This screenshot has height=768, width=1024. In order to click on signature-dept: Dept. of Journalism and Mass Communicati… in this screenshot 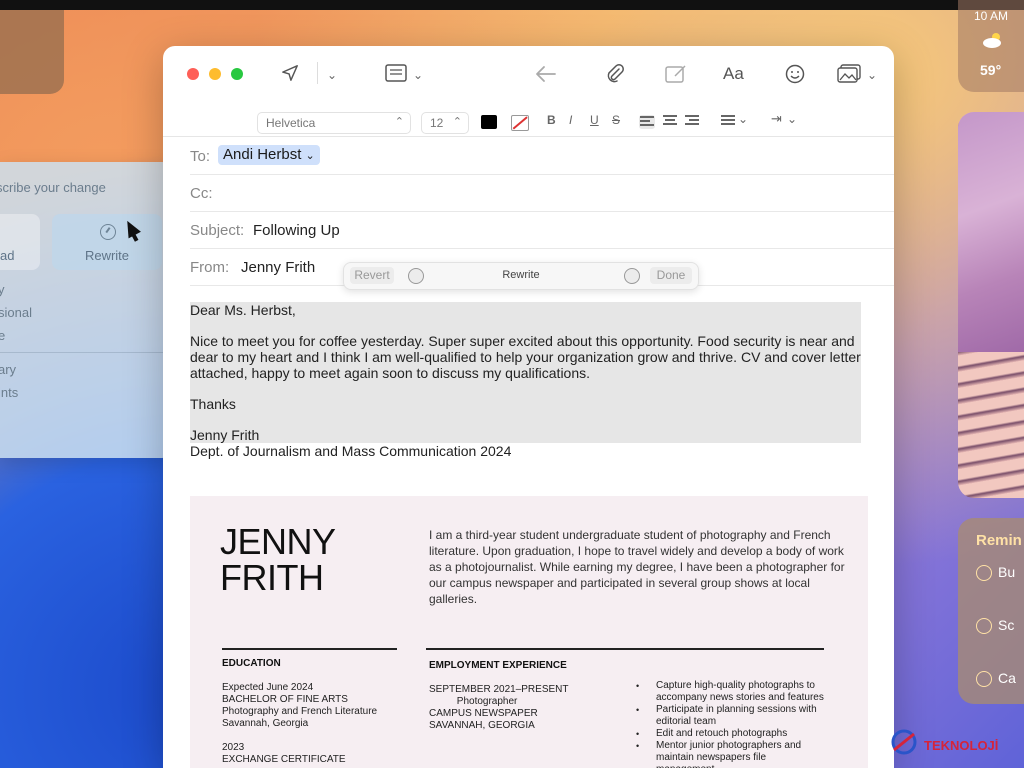, I will do `click(351, 451)`.